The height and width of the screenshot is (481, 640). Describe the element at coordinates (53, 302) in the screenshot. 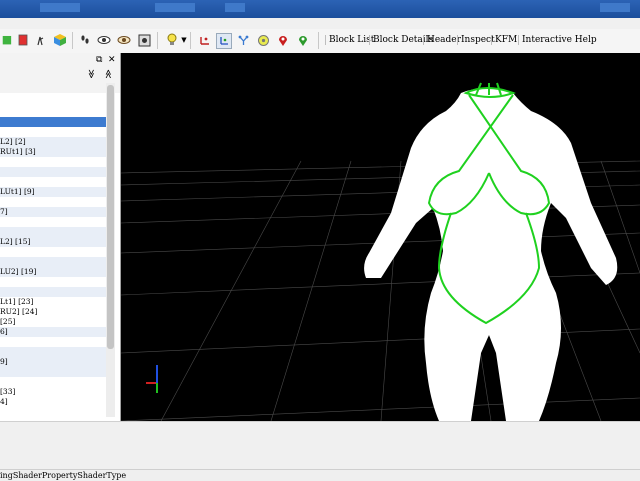

I see `tree-row: Lt1] [23]` at that location.